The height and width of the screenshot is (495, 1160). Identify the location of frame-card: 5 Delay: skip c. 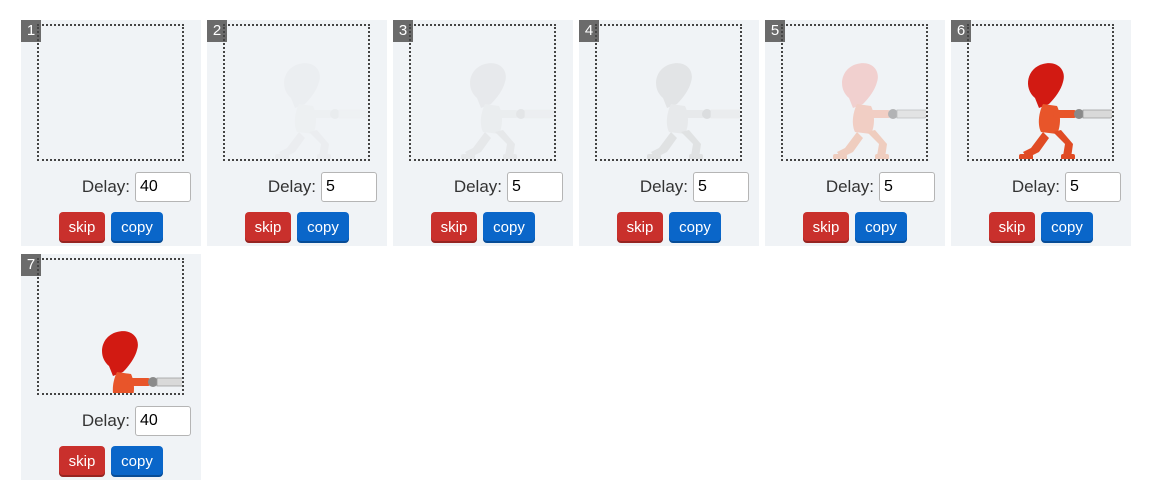
(855, 133).